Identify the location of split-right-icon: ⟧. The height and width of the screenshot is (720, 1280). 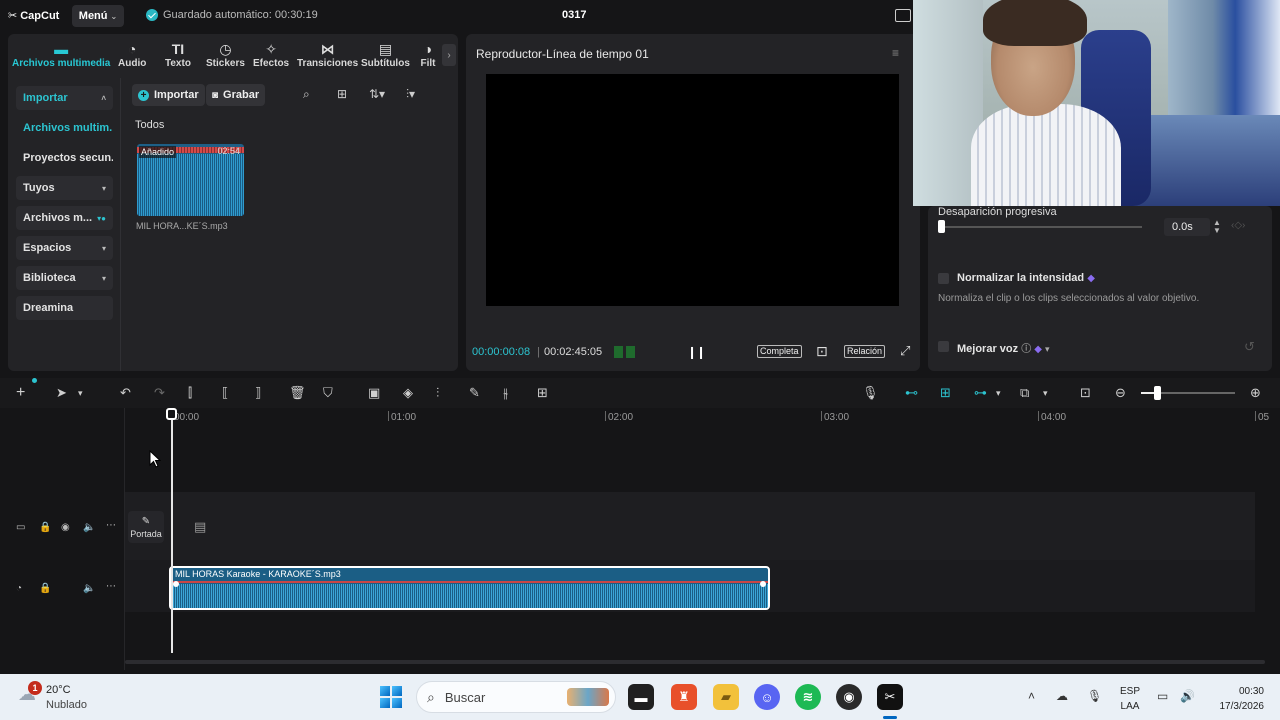
(258, 393).